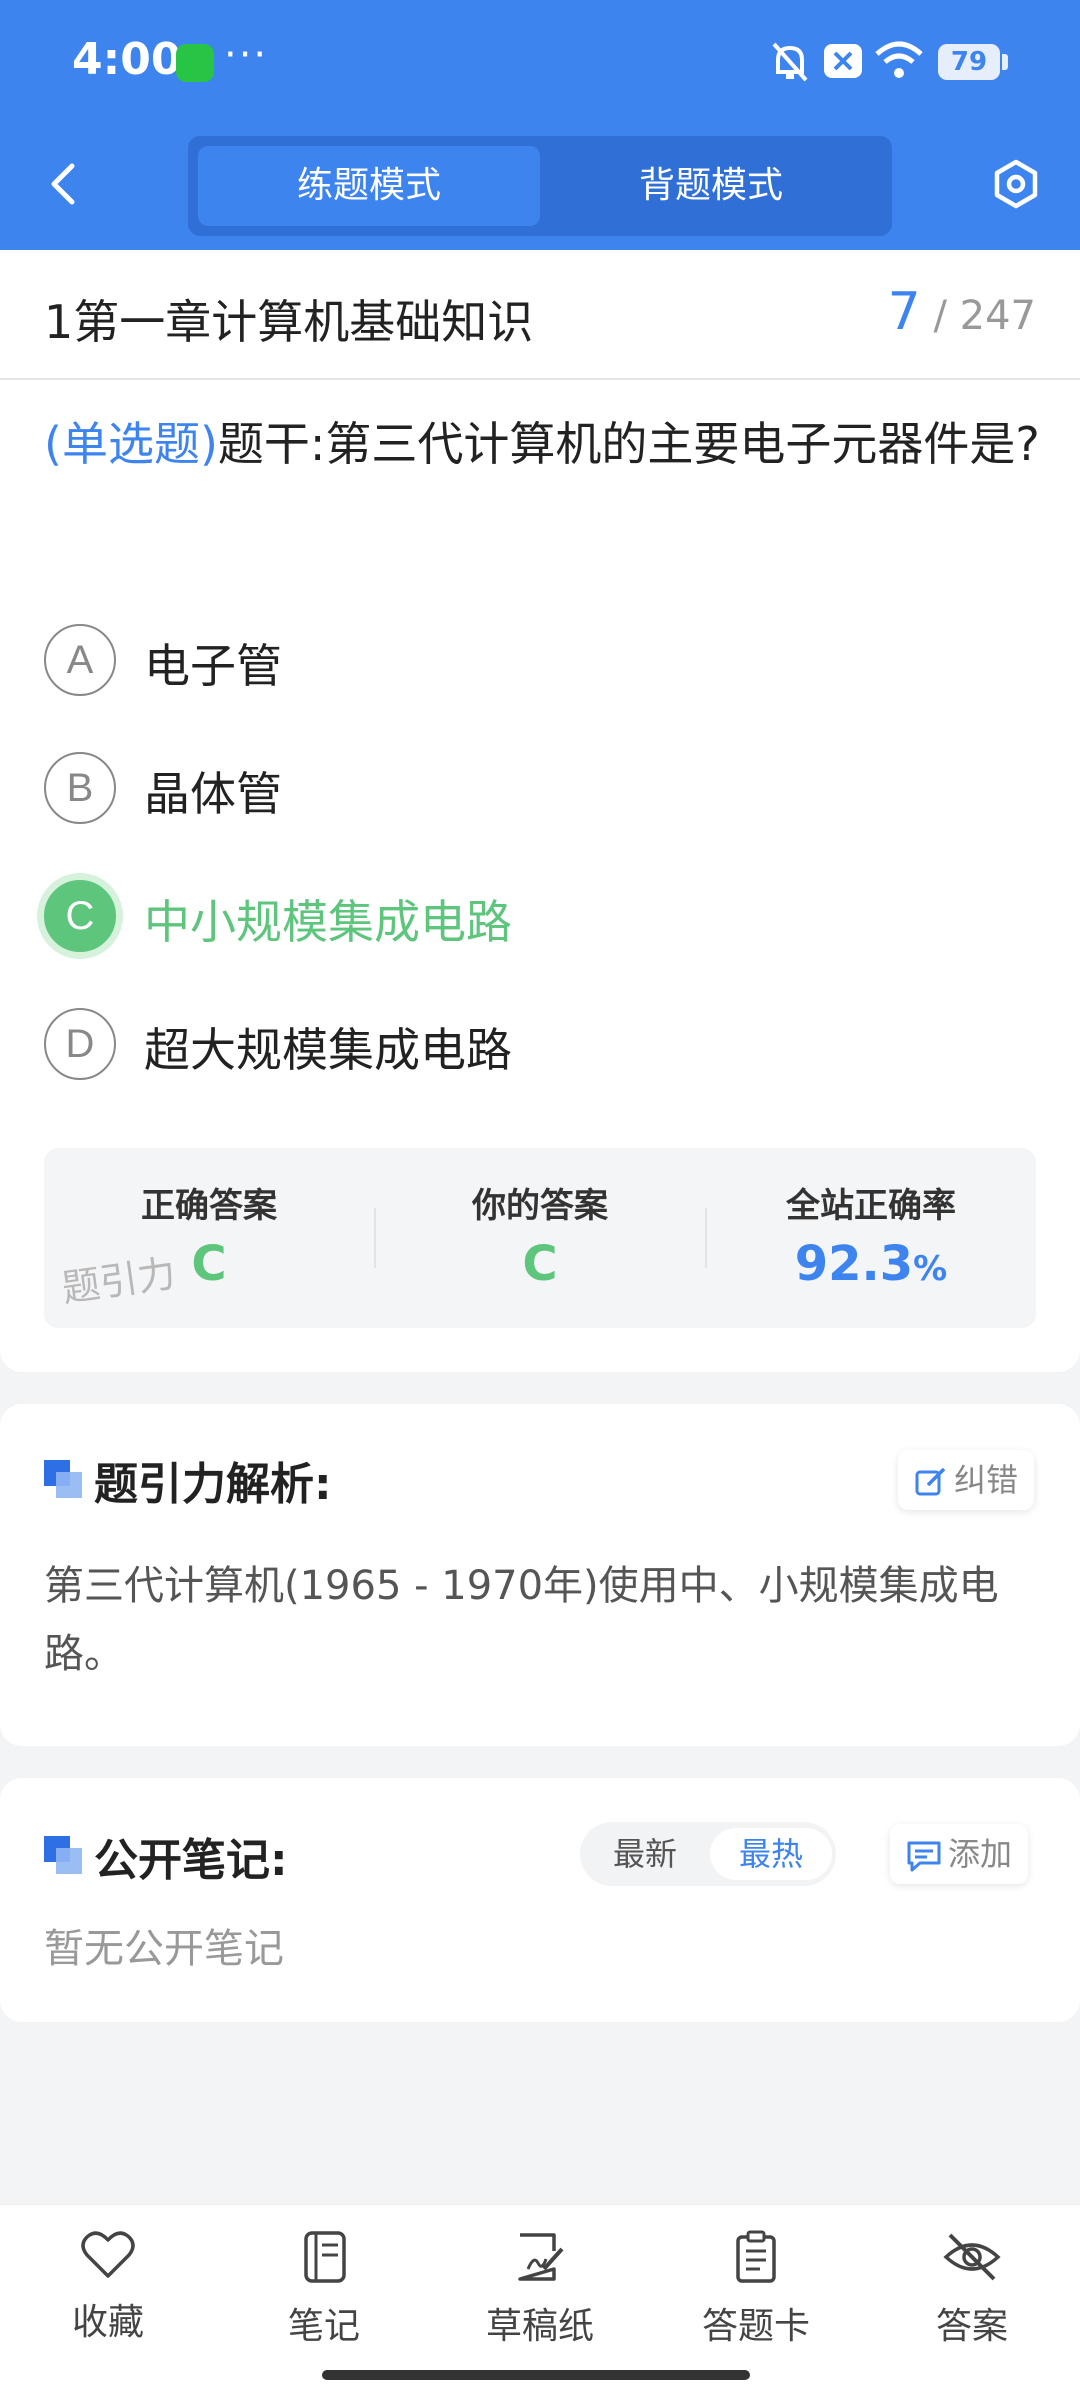 This screenshot has height=2400, width=1080. I want to click on notebook-icon, so click(325, 2257).